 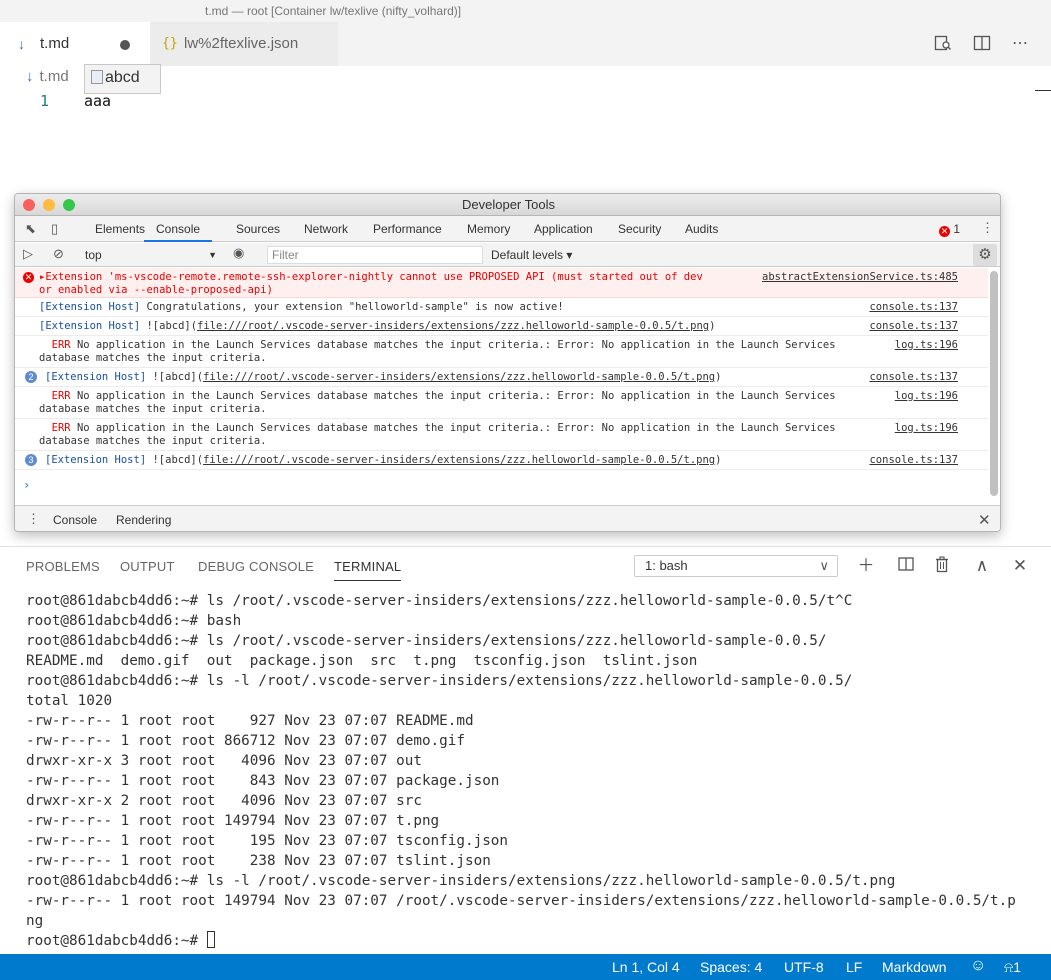 I want to click on kill-terminal-trash-icon, so click(x=942, y=566).